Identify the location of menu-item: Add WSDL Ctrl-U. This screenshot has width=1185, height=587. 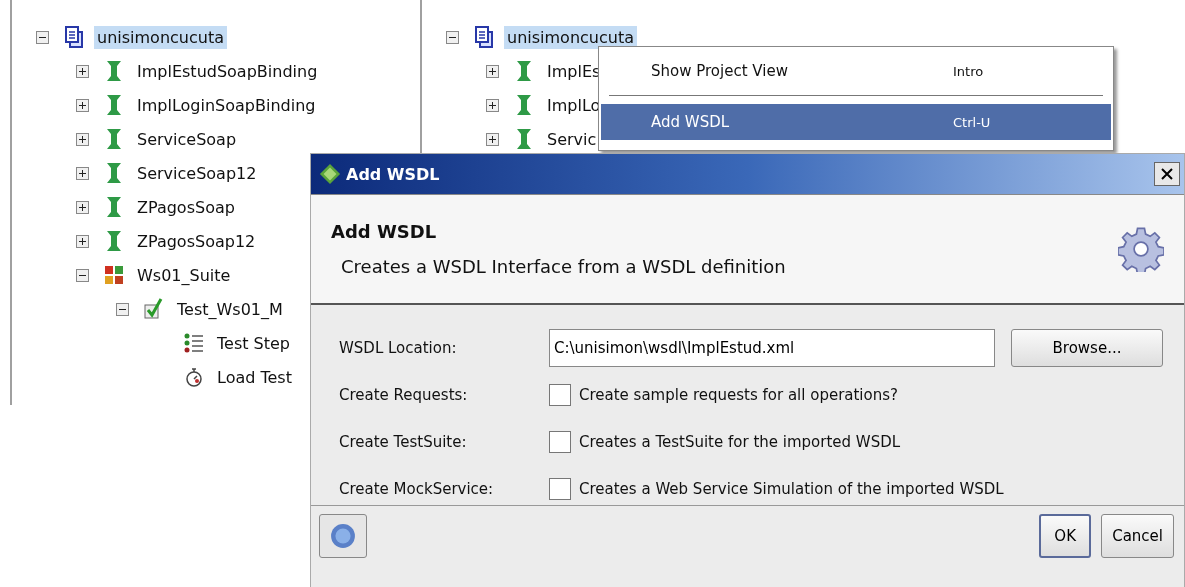
(856, 122).